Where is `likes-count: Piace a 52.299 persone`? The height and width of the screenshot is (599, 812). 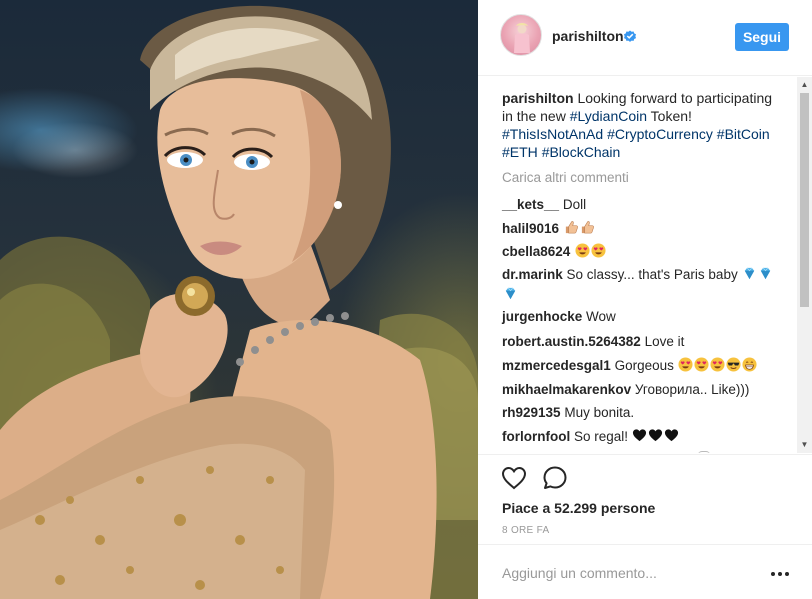 likes-count: Piace a 52.299 persone is located at coordinates (578, 508).